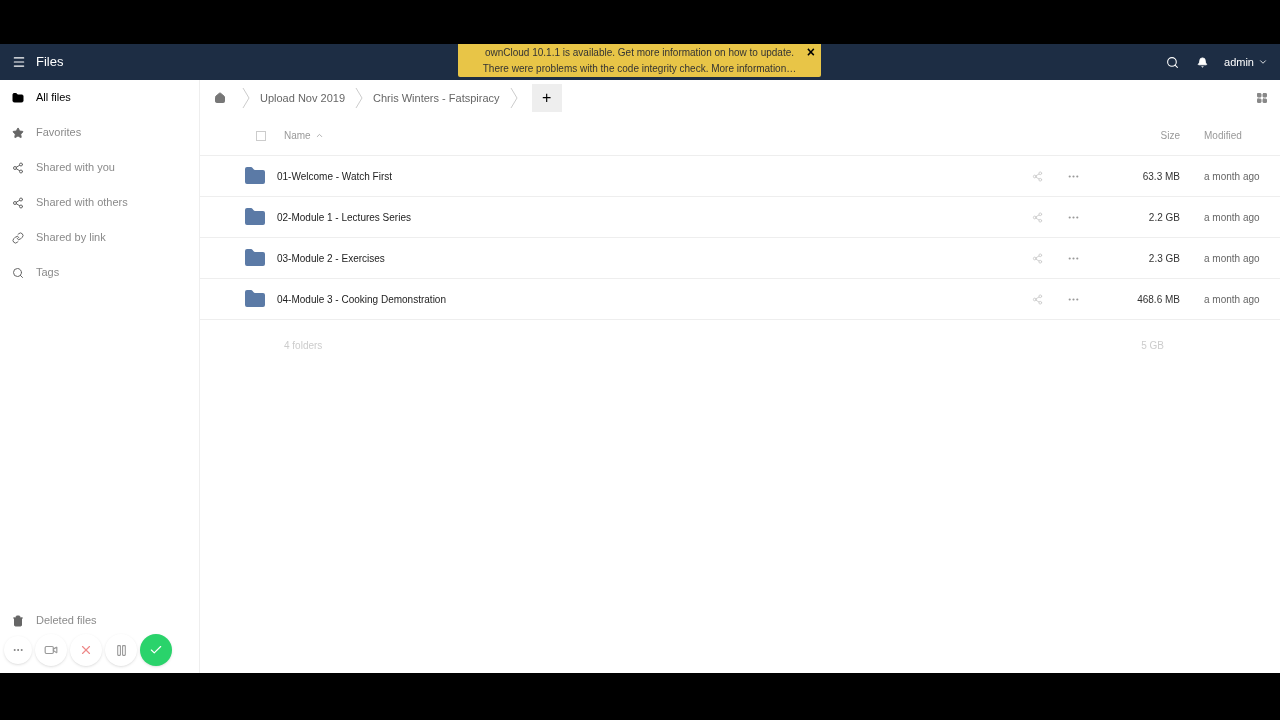  Describe the element at coordinates (99, 167) in the screenshot. I see `sidebar-item: Shared with you` at that location.